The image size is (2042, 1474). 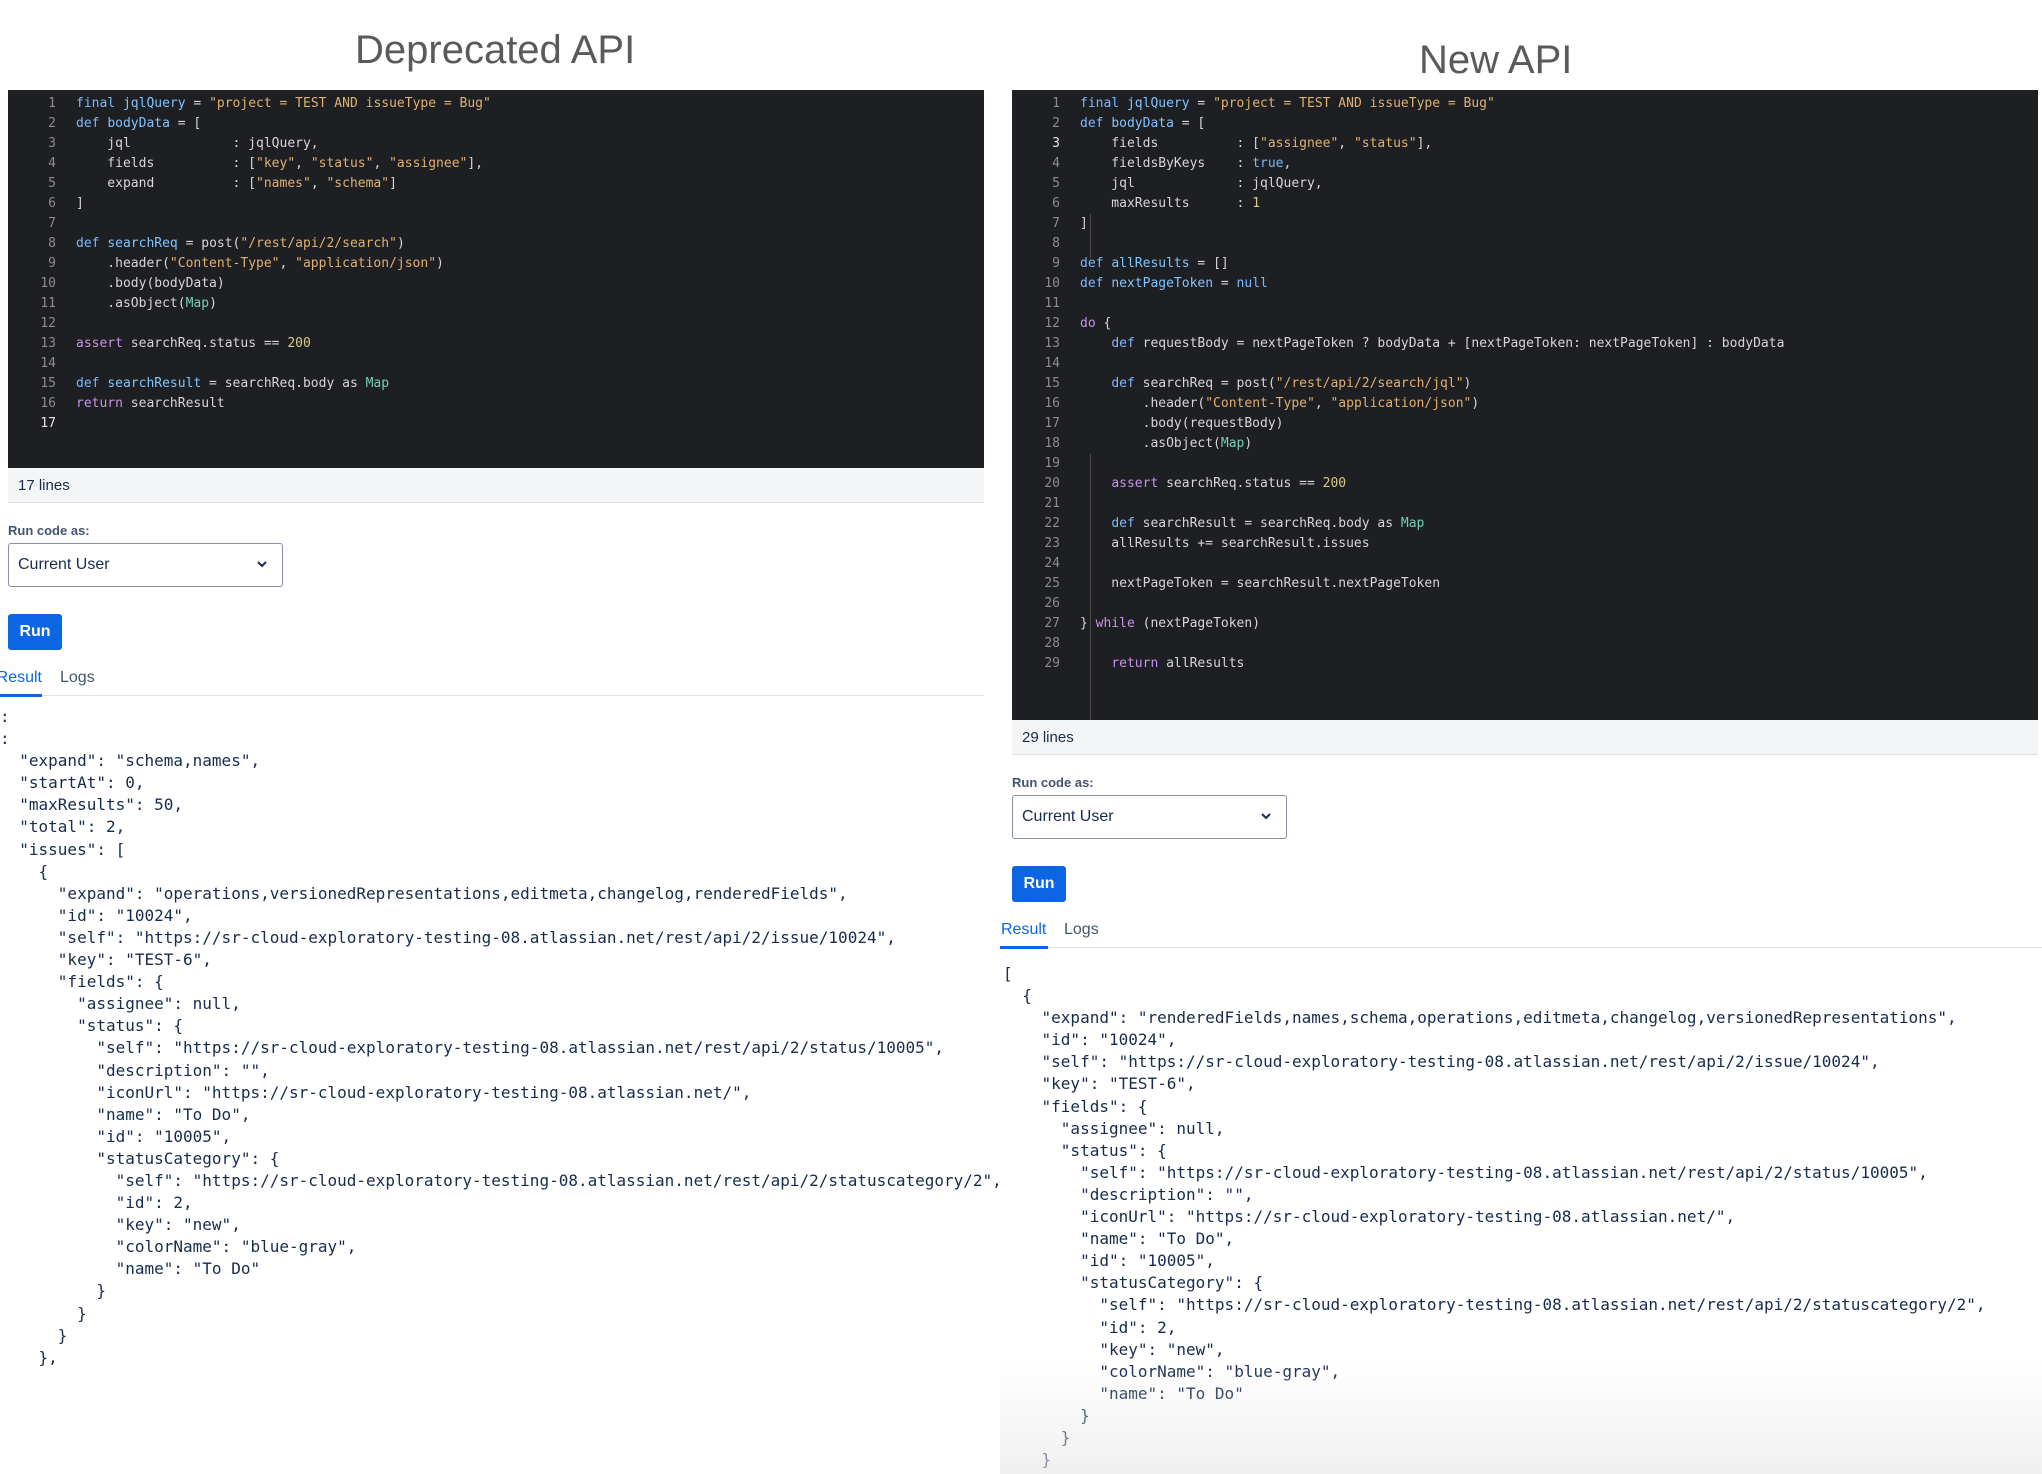 I want to click on line-number: 22, so click(x=1052, y=523).